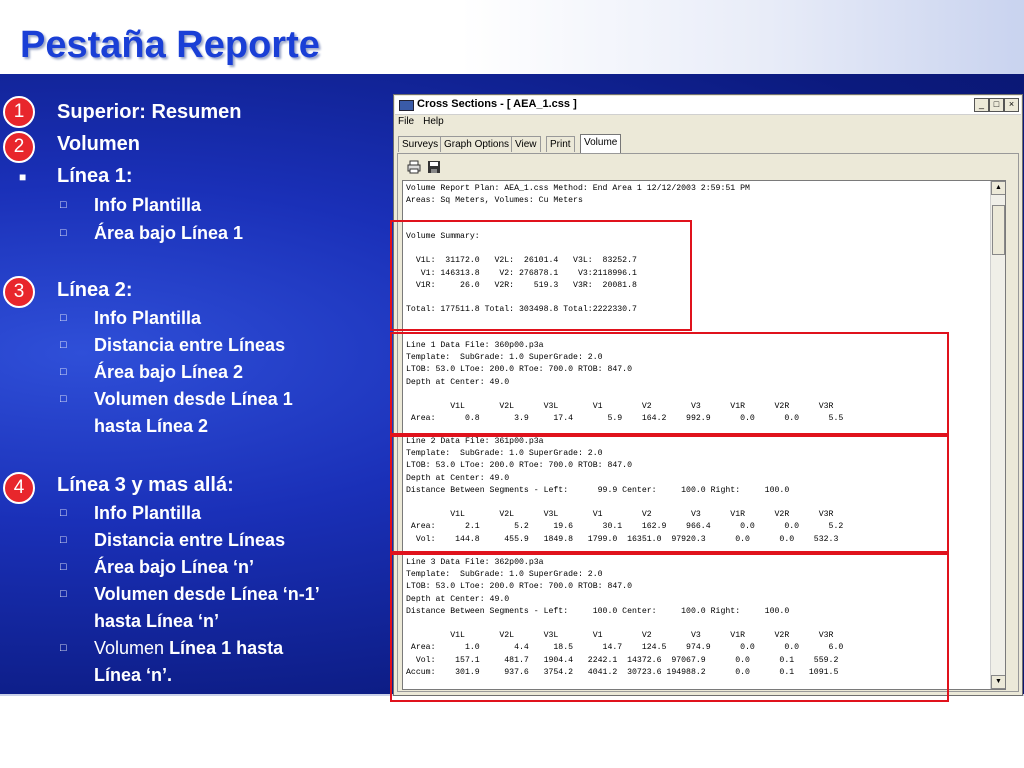 This screenshot has height=768, width=1024. I want to click on maximize-icon: □, so click(996, 105).